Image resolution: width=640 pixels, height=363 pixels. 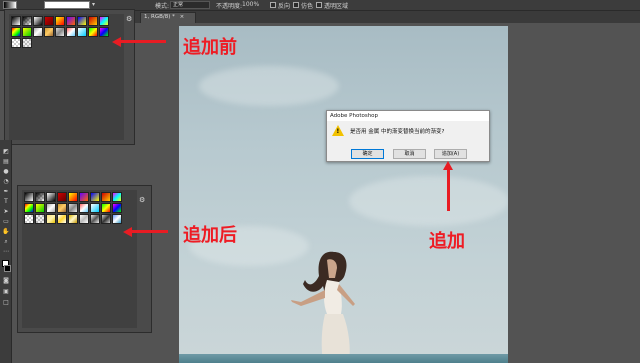 I want to click on label-before: 追加前, so click(x=210, y=47).